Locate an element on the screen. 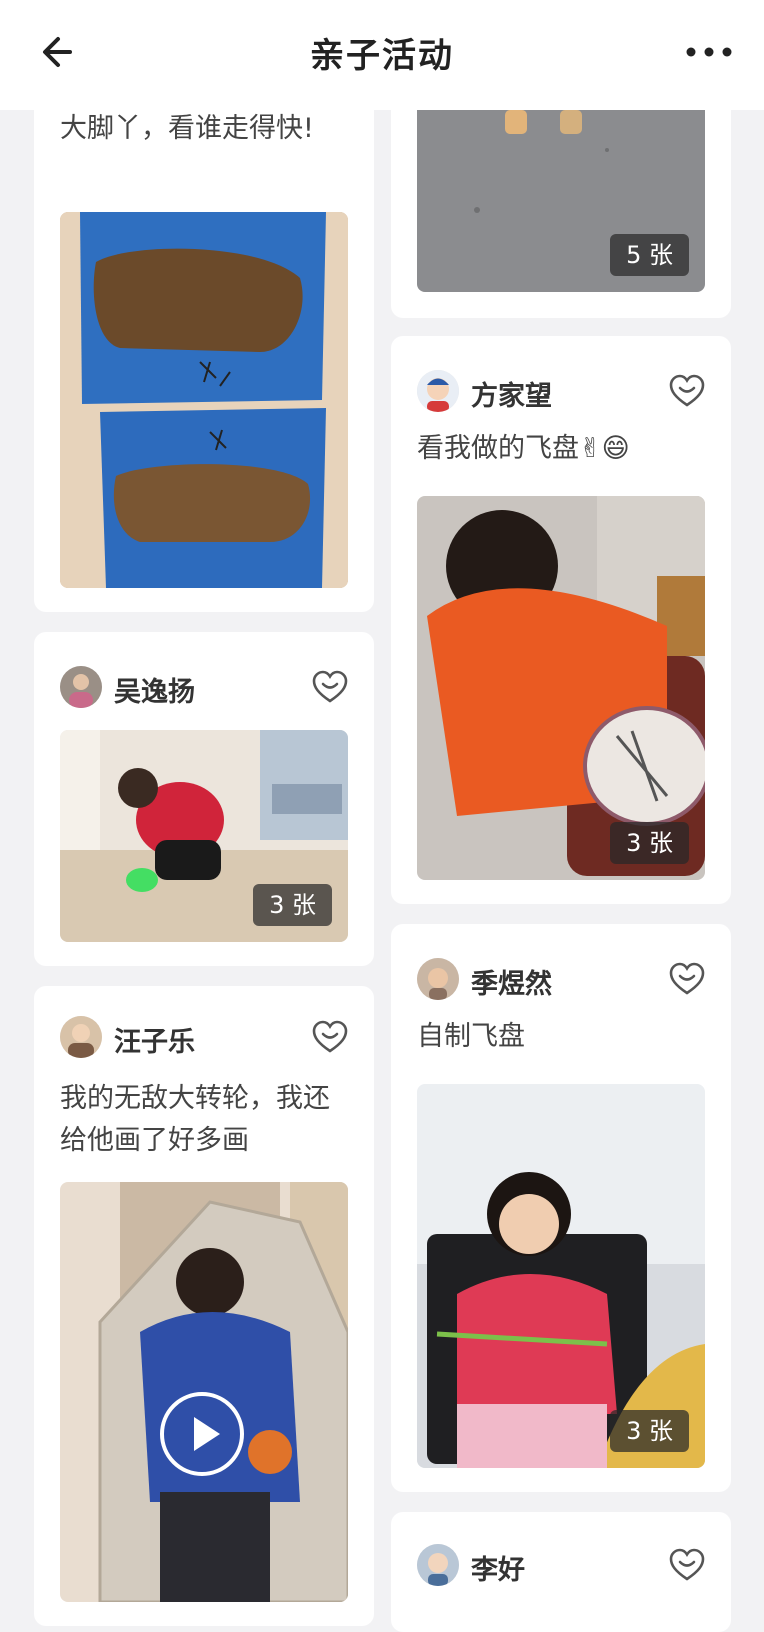  author-name: 季煜然 is located at coordinates (511, 984).